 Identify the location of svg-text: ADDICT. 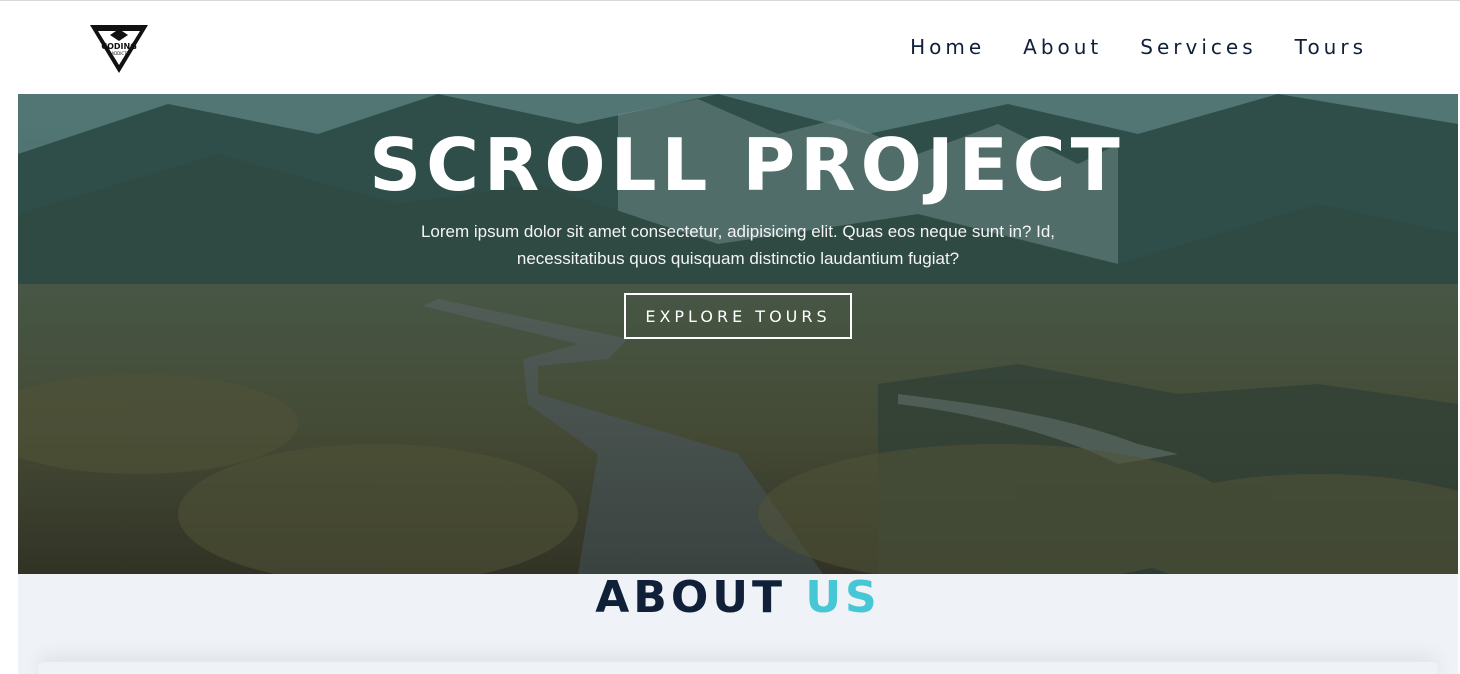
(119, 53).